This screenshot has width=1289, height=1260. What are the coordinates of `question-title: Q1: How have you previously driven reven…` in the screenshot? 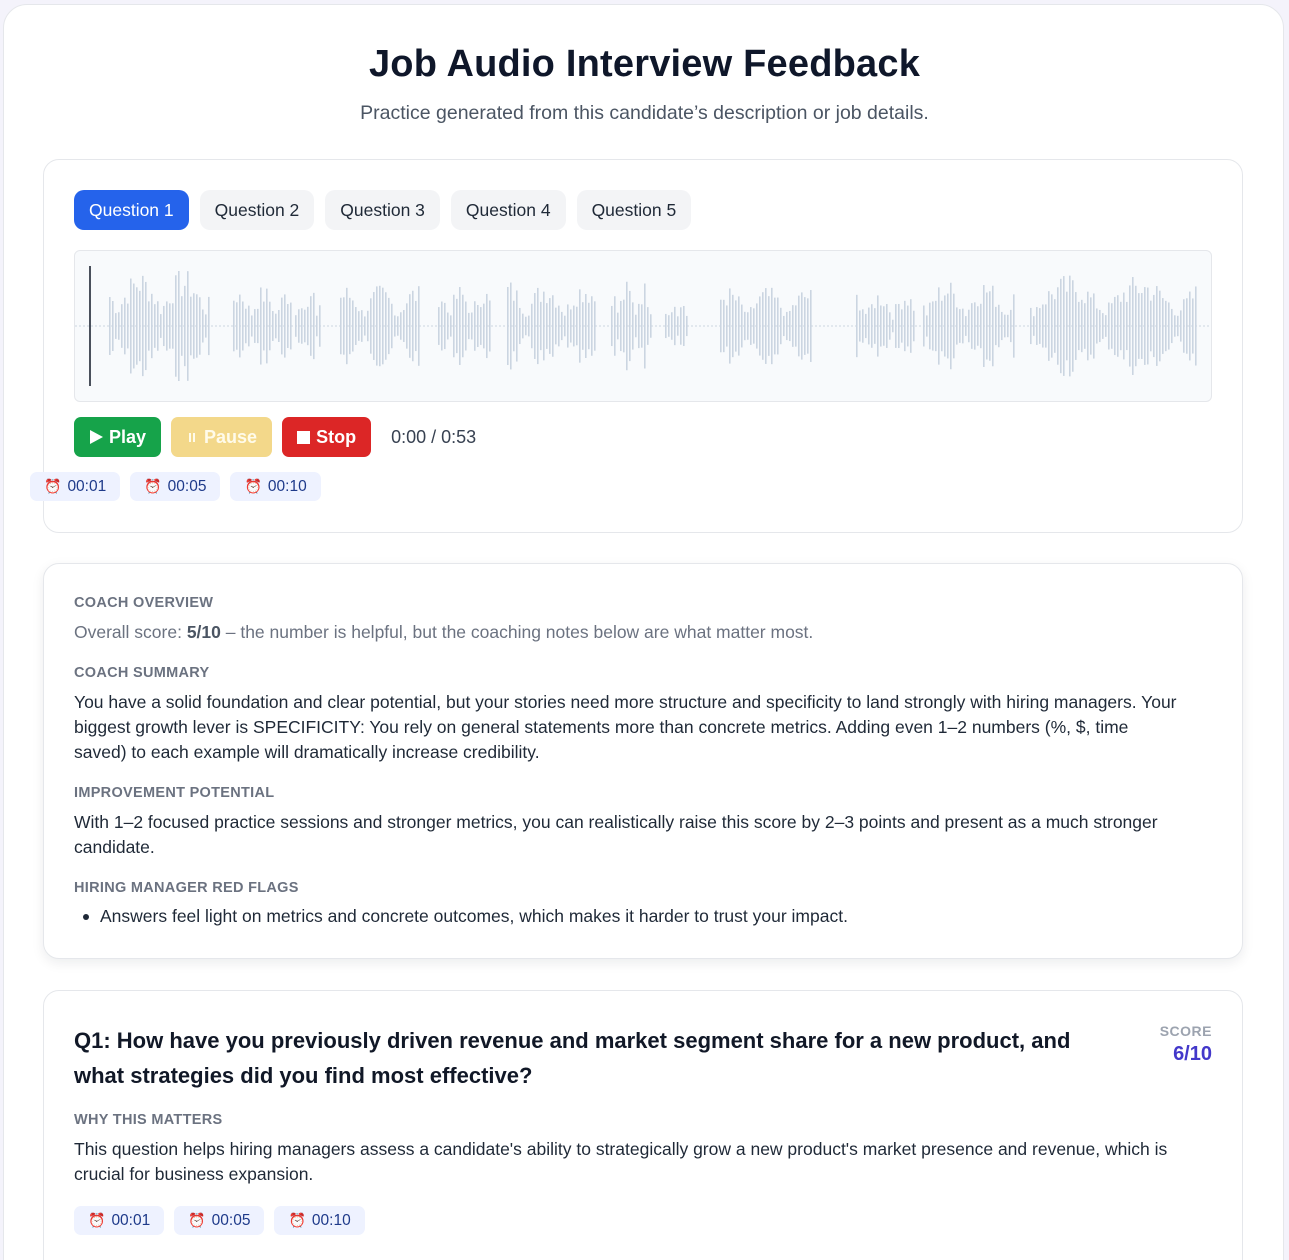 It's located at (572, 1058).